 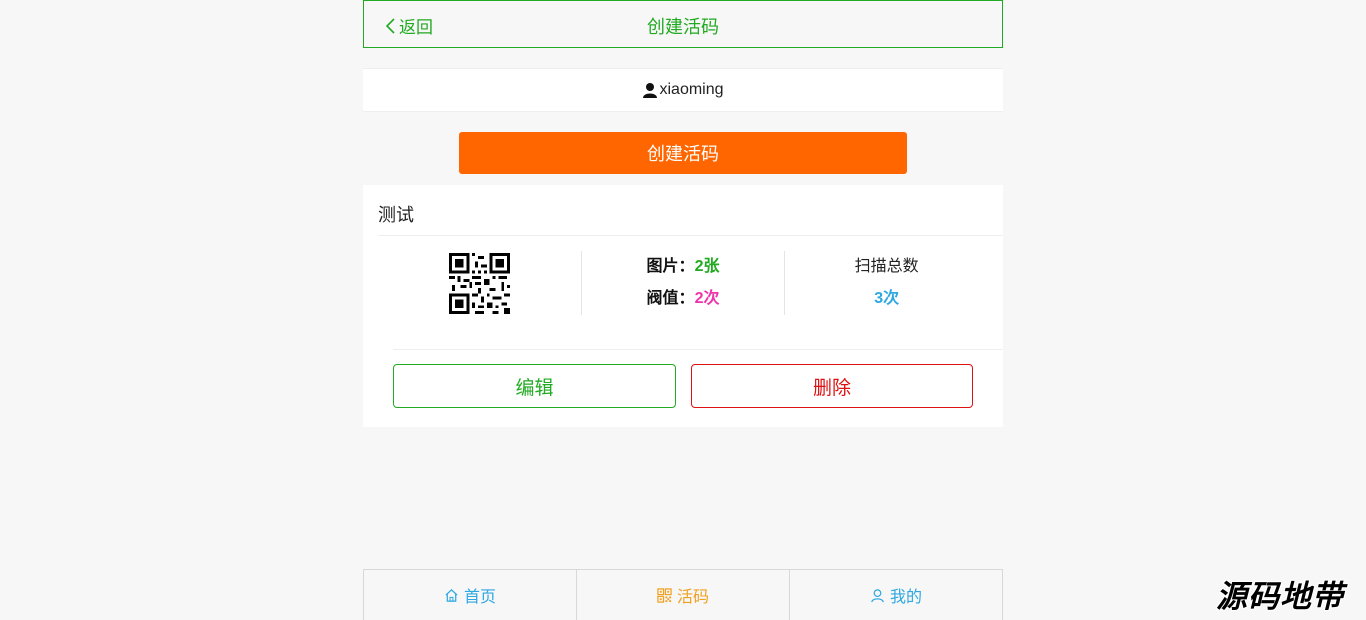 I want to click on delete-button: 删除, so click(x=832, y=386).